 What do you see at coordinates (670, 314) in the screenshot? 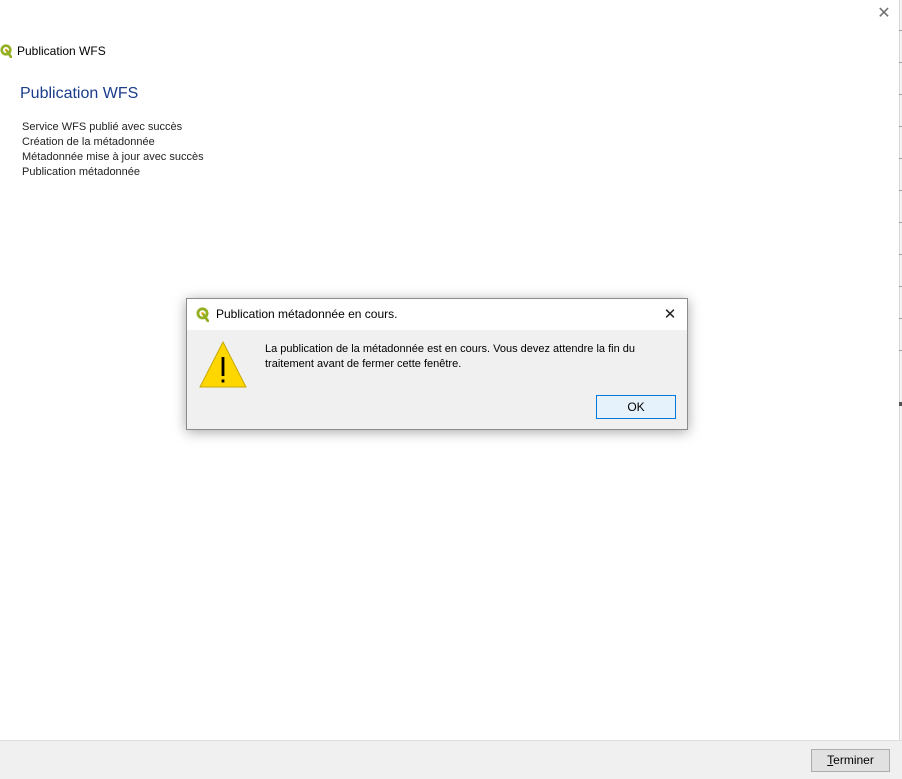
I see `dialog-close-icon: ✕` at bounding box center [670, 314].